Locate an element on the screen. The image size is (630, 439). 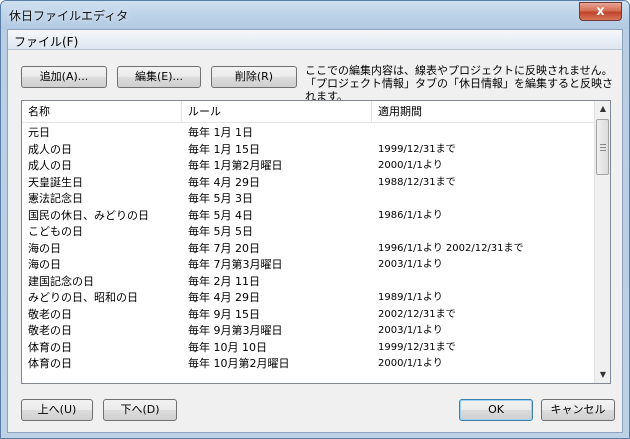
table-row: 成人の日 毎年 1月 15日 1999/12/31まで is located at coordinates (309, 150).